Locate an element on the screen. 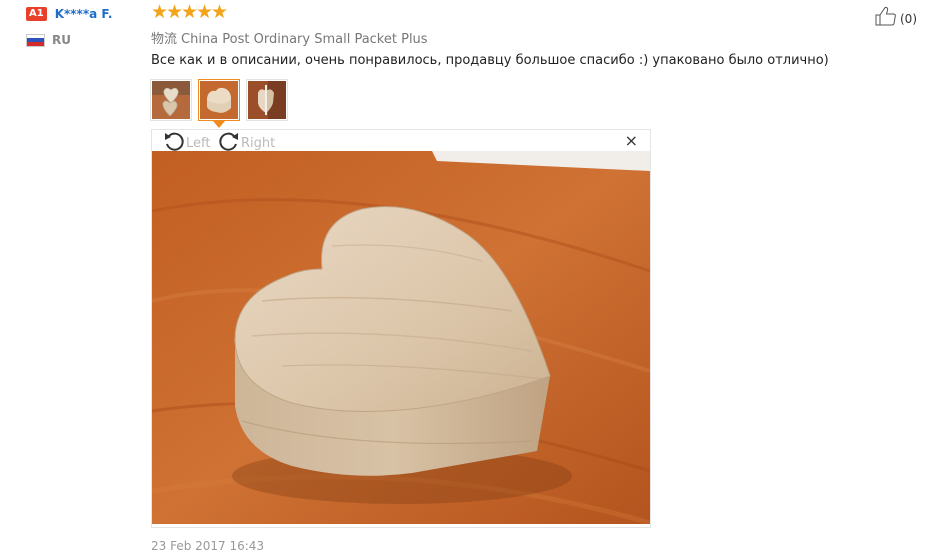  photo-thumbnails is located at coordinates (219, 103).